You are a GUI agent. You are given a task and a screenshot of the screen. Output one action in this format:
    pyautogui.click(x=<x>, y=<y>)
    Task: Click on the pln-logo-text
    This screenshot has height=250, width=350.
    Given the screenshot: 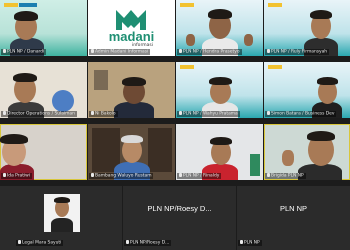 What is the action you would take?
    pyautogui.click(x=28, y=5)
    